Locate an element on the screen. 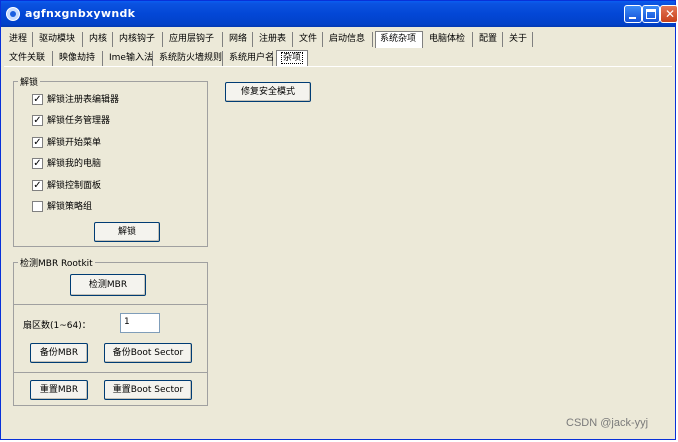  unlock-button: 解锁 is located at coordinates (127, 232).